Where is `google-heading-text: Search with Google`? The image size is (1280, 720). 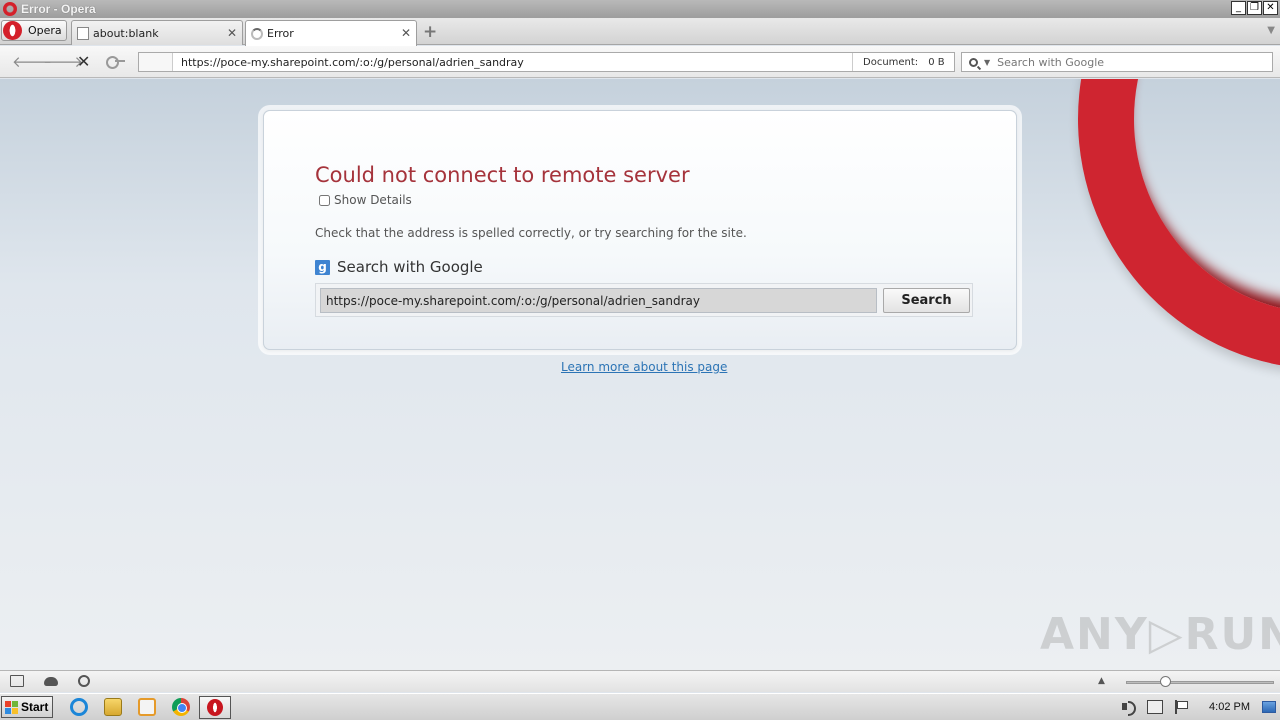 google-heading-text: Search with Google is located at coordinates (410, 267).